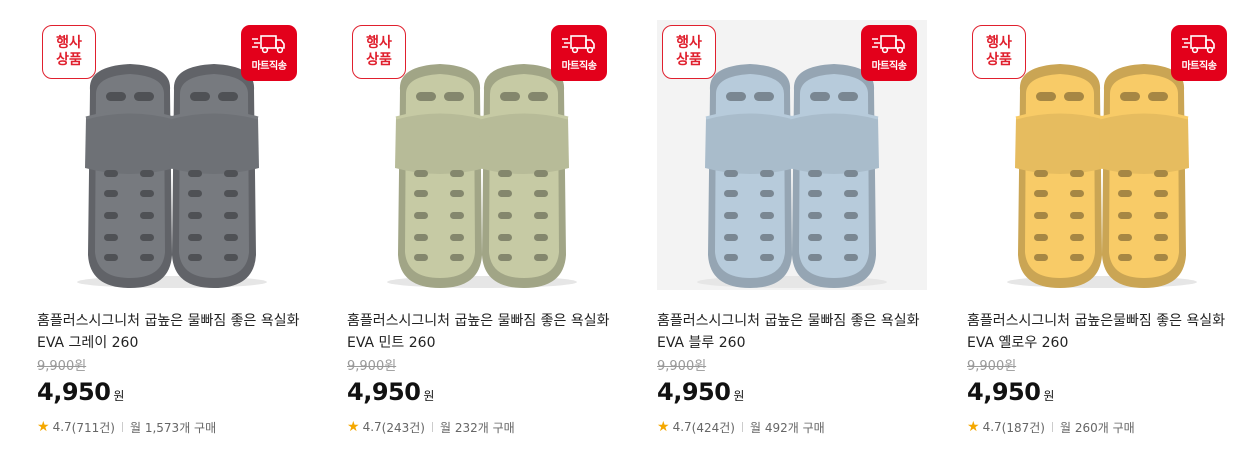 This screenshot has height=455, width=1258. Describe the element at coordinates (93, 427) in the screenshot. I see `review-count: 711건` at that location.